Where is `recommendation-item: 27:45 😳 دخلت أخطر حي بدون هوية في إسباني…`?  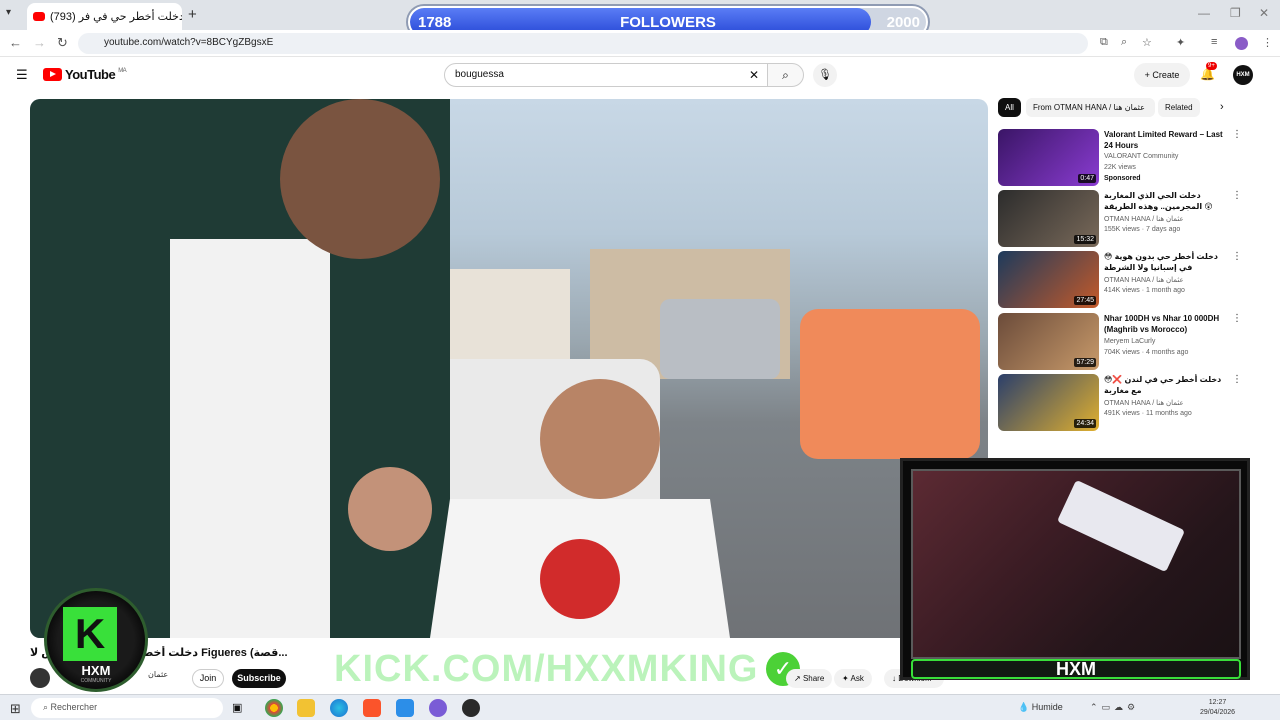
recommendation-item: 27:45 😳 دخلت أخطر حي بدون هوية في إسباني… is located at coordinates (1120, 280).